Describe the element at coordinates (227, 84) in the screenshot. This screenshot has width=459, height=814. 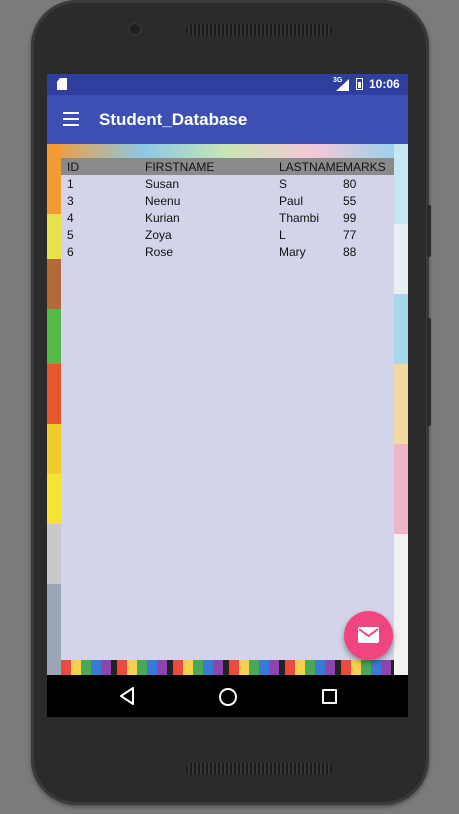
I see `status-bar: 3G 10:06` at that location.